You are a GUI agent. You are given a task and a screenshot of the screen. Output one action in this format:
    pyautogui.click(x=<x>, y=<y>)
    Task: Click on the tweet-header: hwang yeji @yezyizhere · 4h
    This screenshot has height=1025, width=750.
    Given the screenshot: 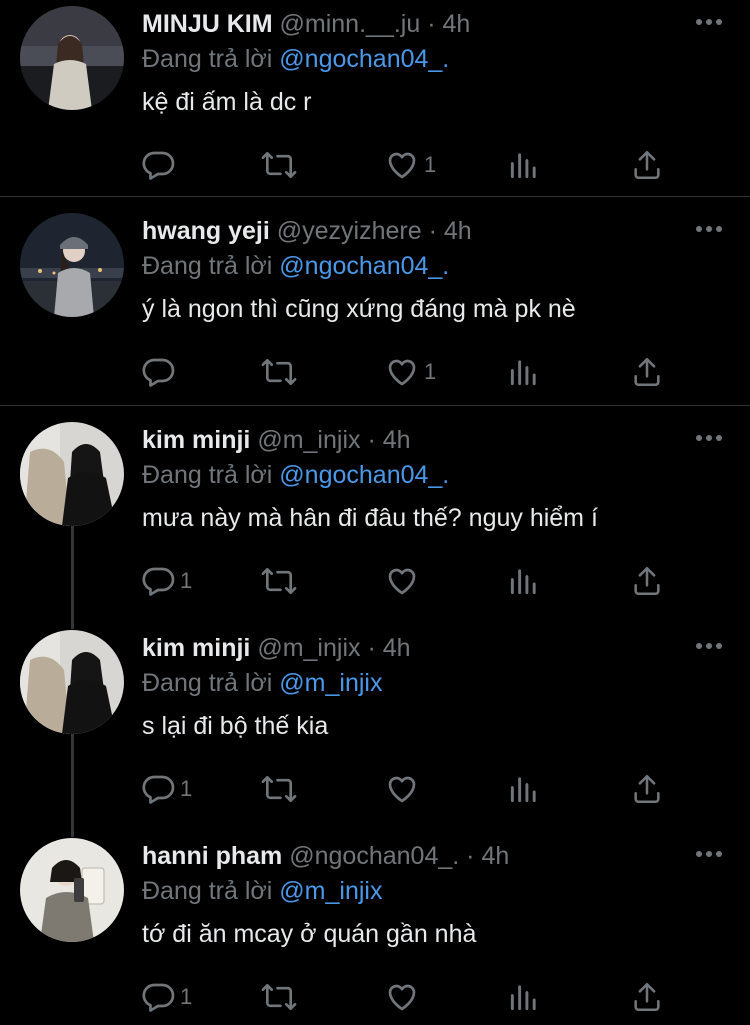 What is the action you would take?
    pyautogui.click(x=307, y=231)
    